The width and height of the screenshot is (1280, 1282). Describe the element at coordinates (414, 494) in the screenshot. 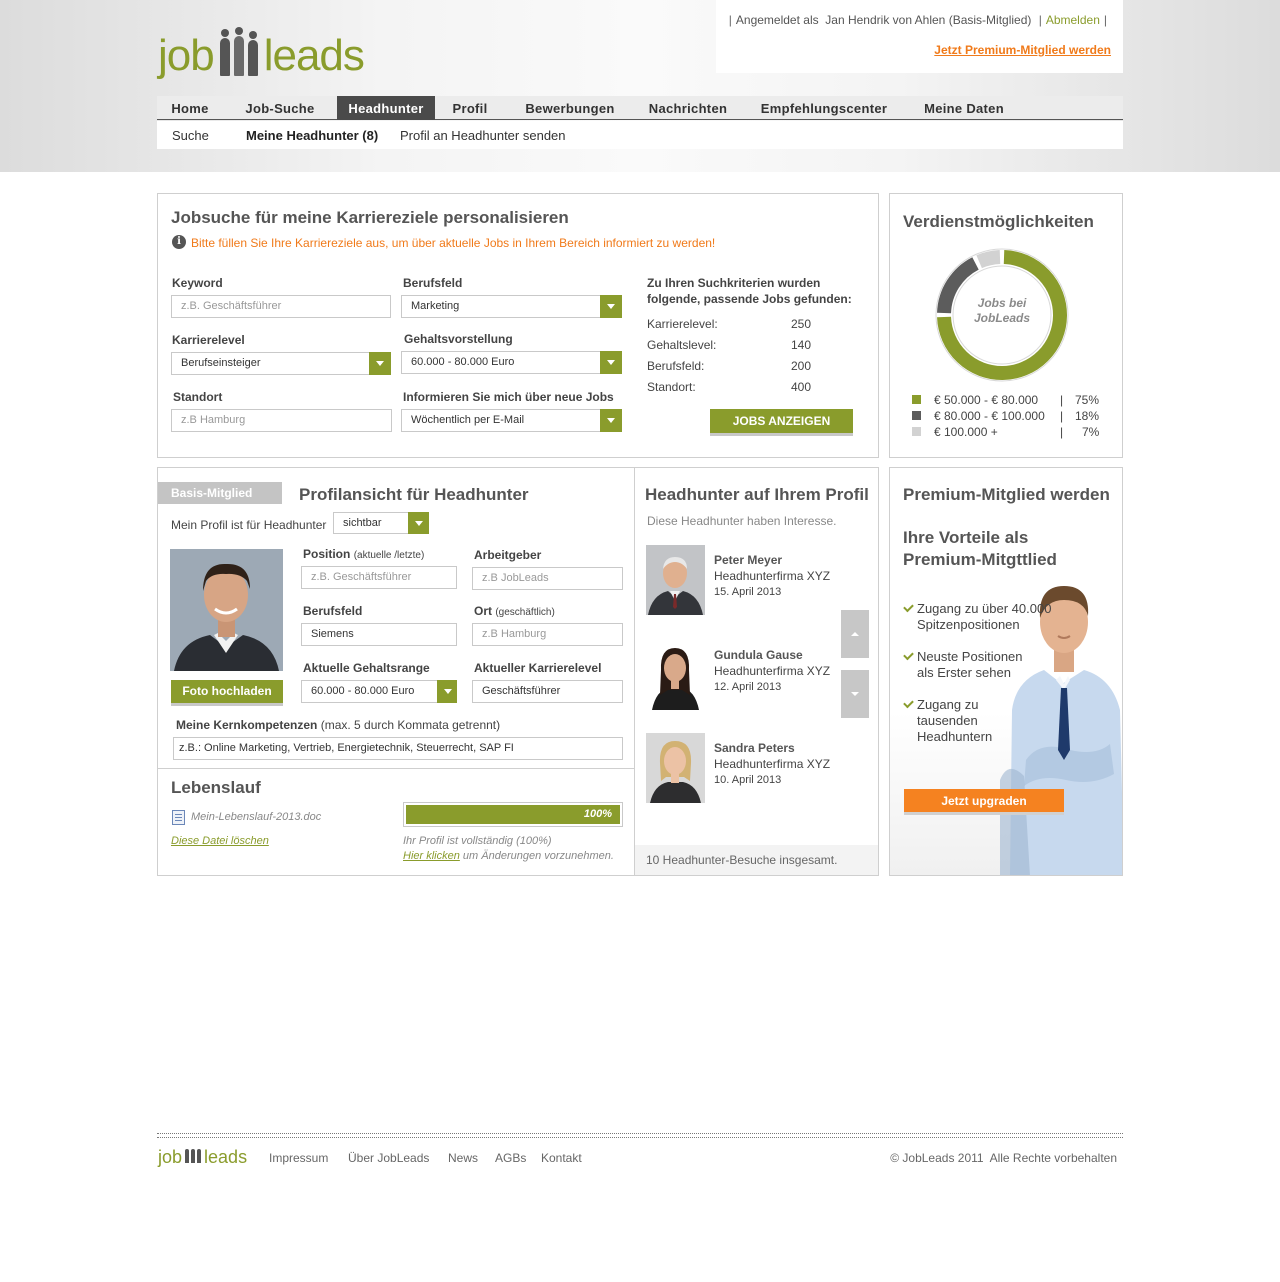

I see `profile-title: Profilansicht für Headhunter` at that location.